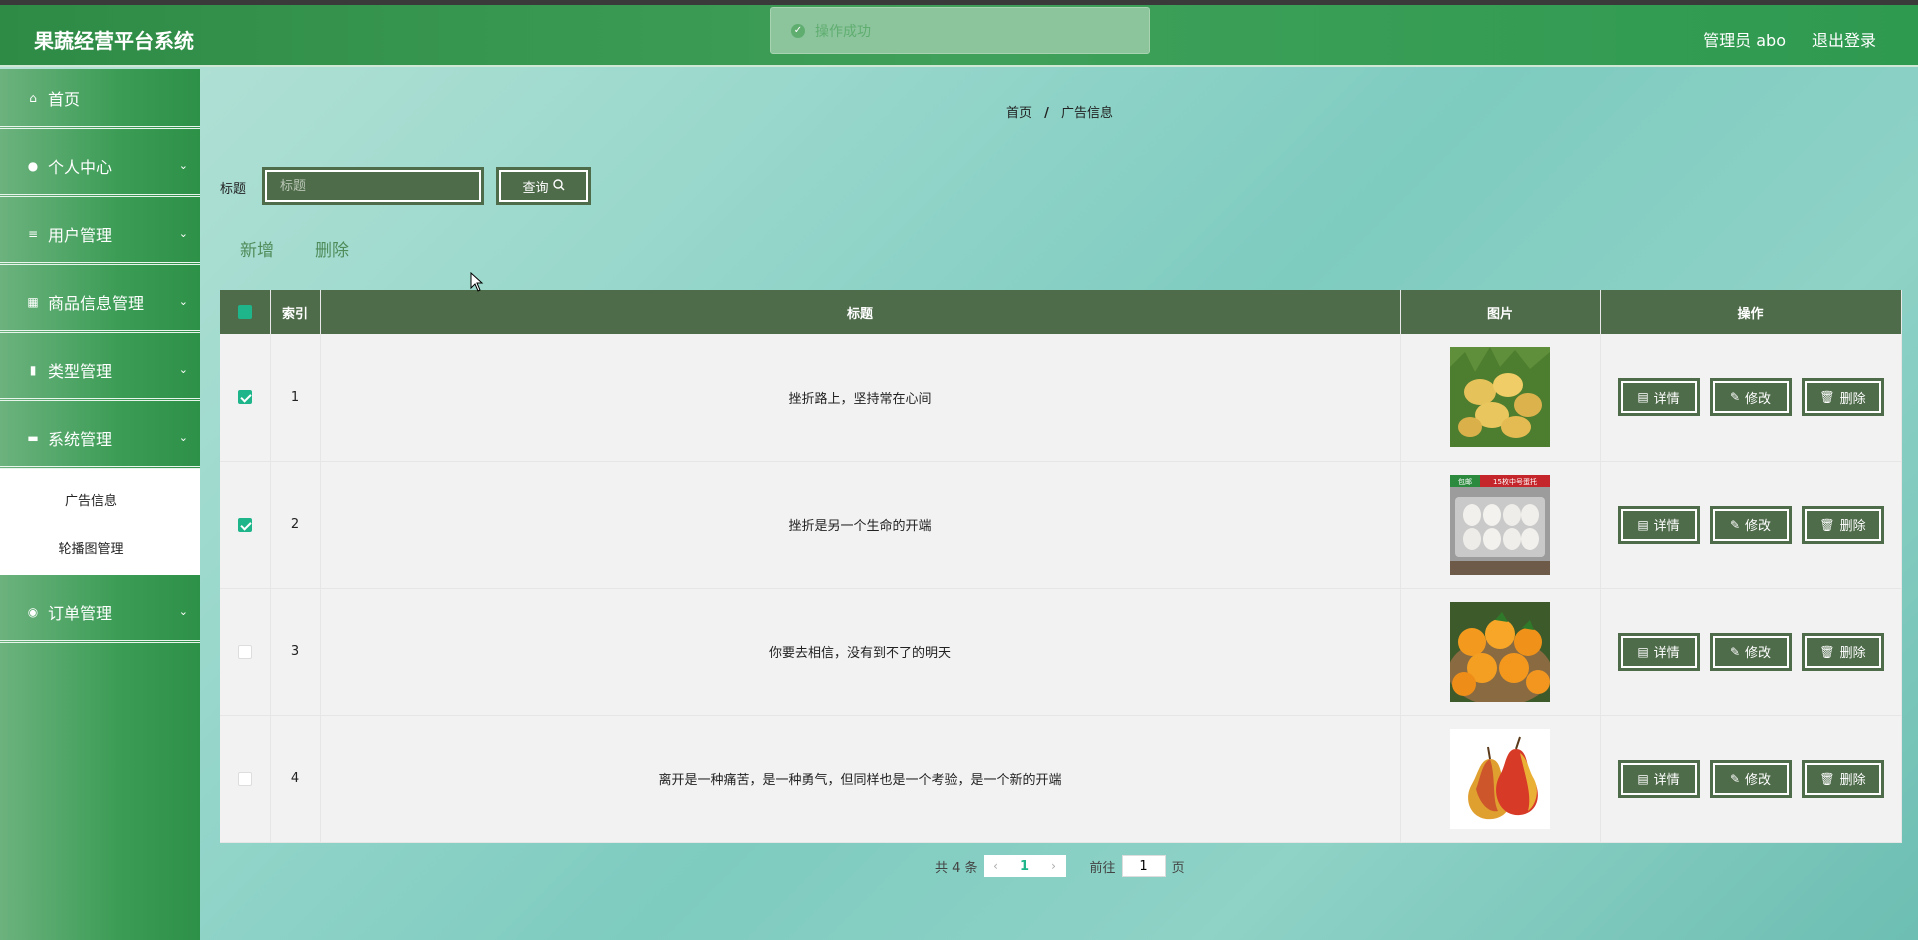  I want to click on table-row: 3 你要去相信，没有到不了的明天 ▤ 详情 ✎ 修改 🗑 删除, so click(1061, 652).